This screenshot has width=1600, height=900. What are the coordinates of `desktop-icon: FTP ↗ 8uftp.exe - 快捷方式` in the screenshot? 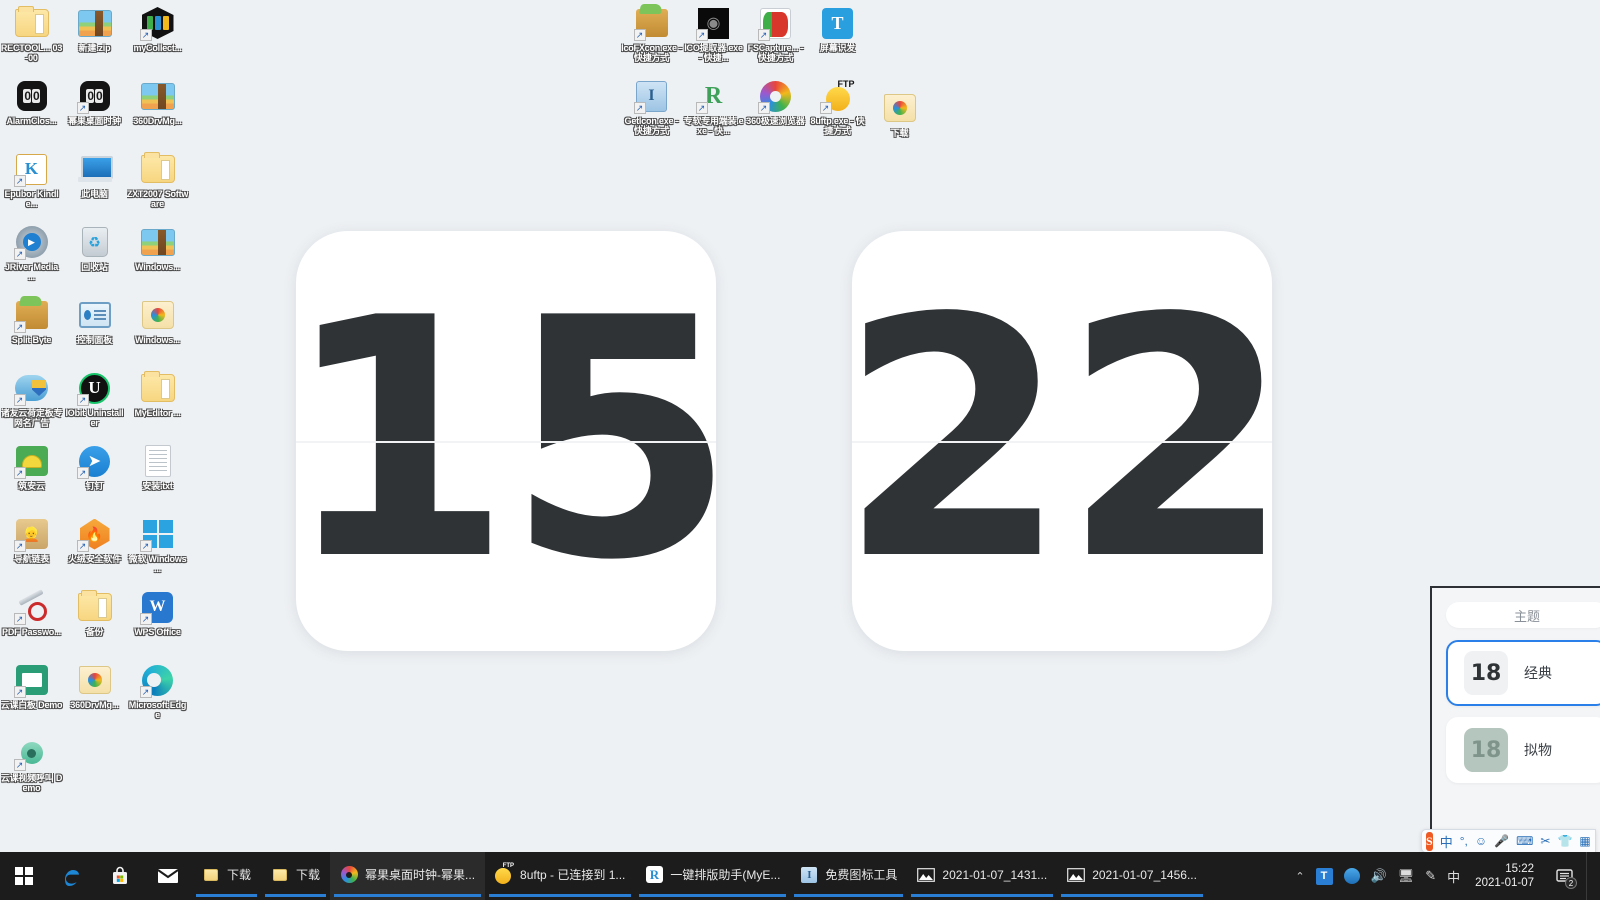 It's located at (837, 109).